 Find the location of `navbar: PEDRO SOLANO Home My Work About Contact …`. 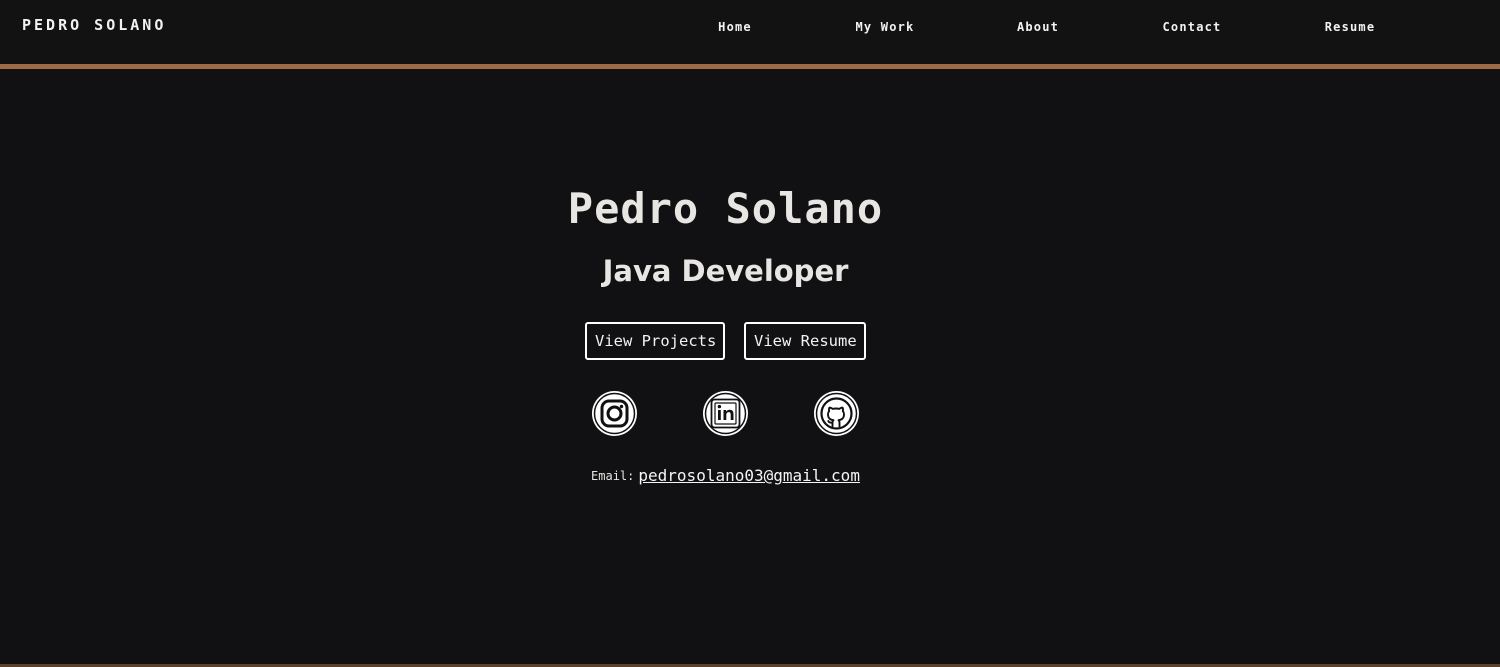

navbar: PEDRO SOLANO Home My Work About Contact … is located at coordinates (750, 34).